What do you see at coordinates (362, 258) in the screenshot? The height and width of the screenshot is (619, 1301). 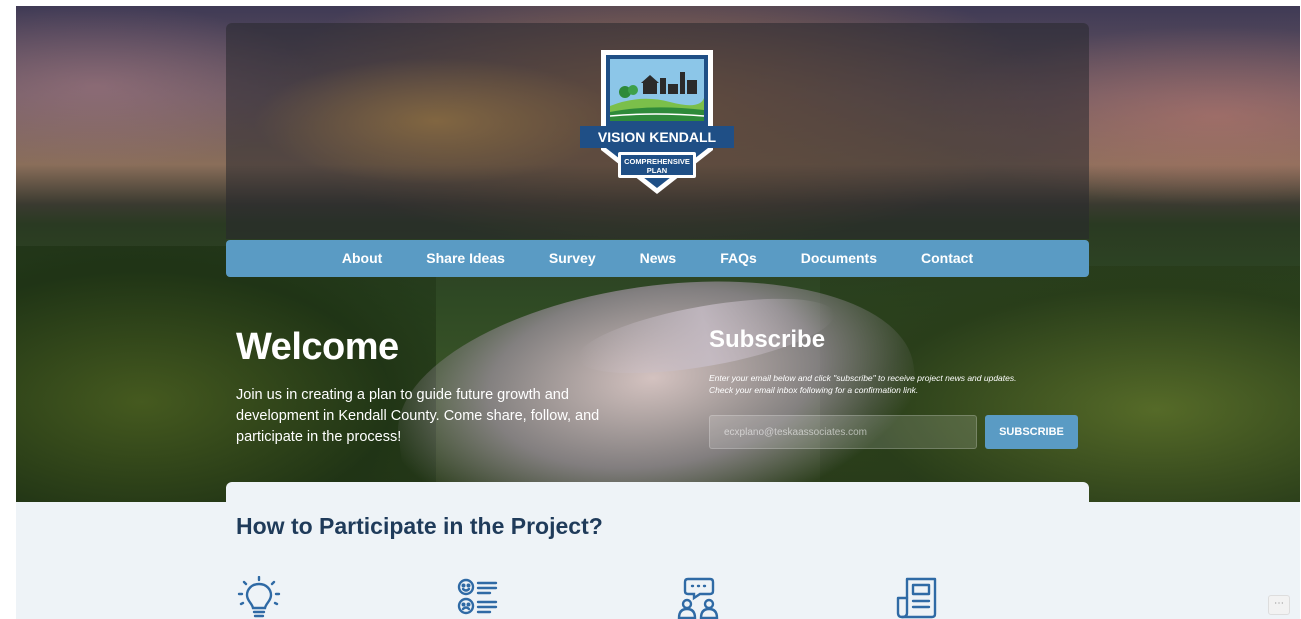 I see `nav-about: About` at bounding box center [362, 258].